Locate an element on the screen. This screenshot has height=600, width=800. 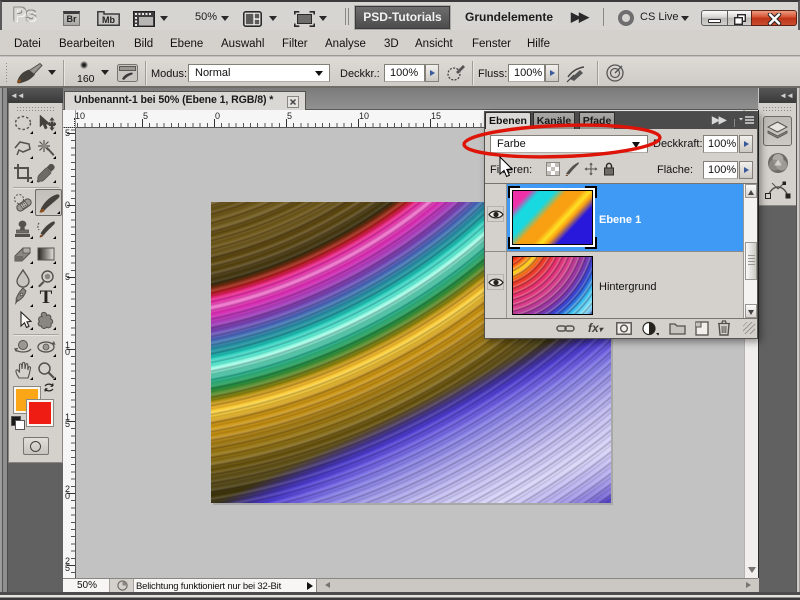
svg-text: Mb is located at coordinates (108, 20).